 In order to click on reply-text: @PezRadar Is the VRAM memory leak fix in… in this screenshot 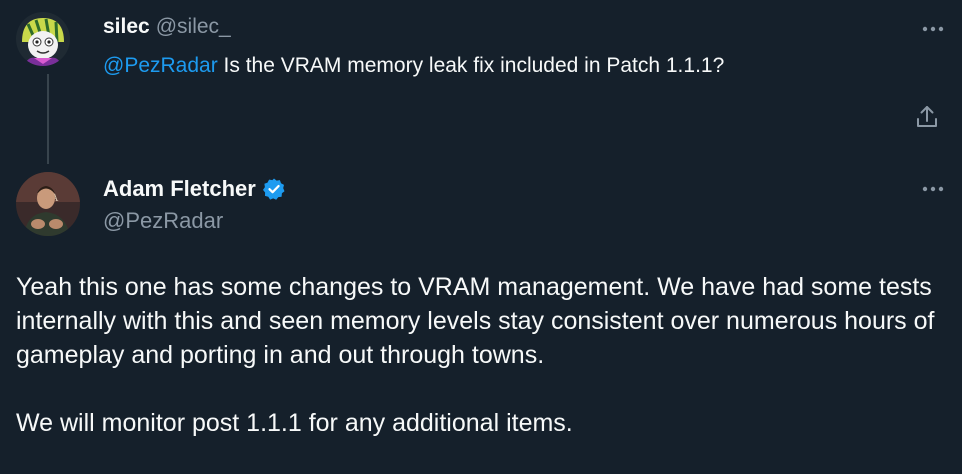, I will do `click(413, 66)`.